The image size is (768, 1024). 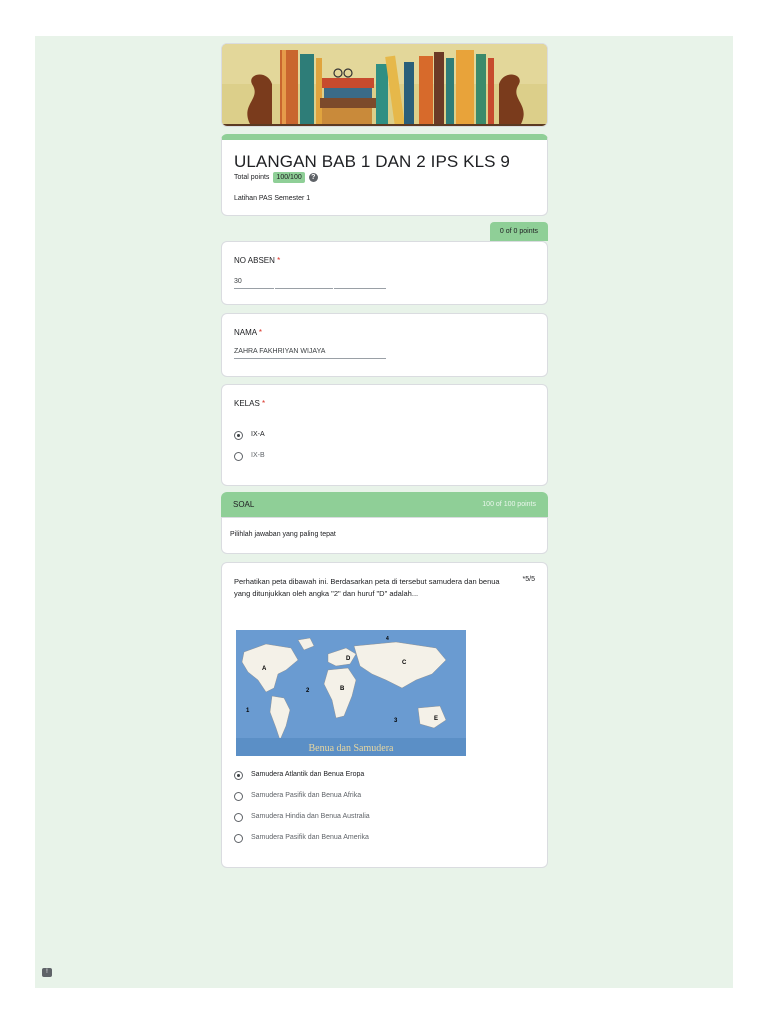 What do you see at coordinates (238, 435) in the screenshot?
I see `radio-ix-a` at bounding box center [238, 435].